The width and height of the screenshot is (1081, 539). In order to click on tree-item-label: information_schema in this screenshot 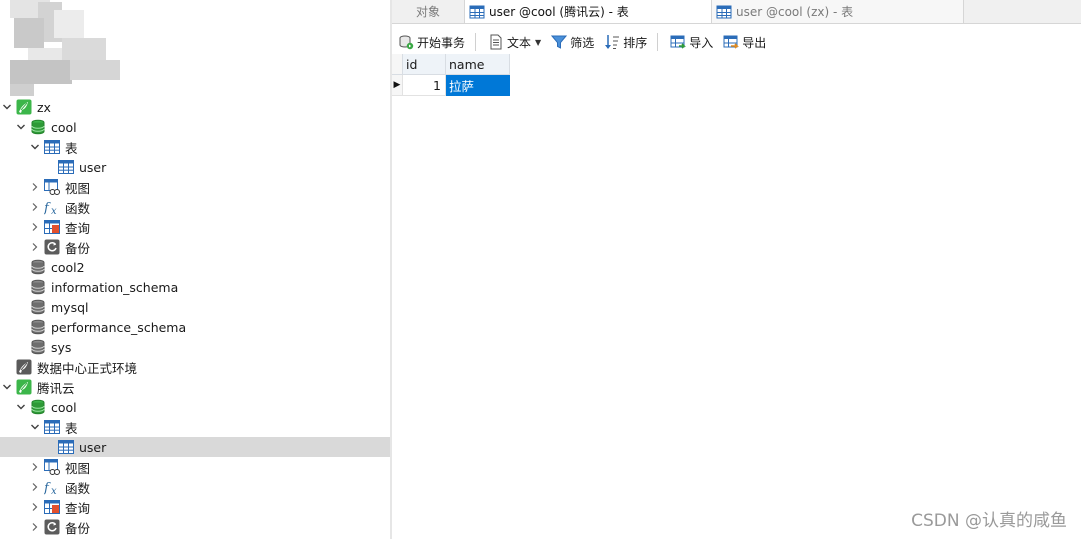, I will do `click(115, 287)`.